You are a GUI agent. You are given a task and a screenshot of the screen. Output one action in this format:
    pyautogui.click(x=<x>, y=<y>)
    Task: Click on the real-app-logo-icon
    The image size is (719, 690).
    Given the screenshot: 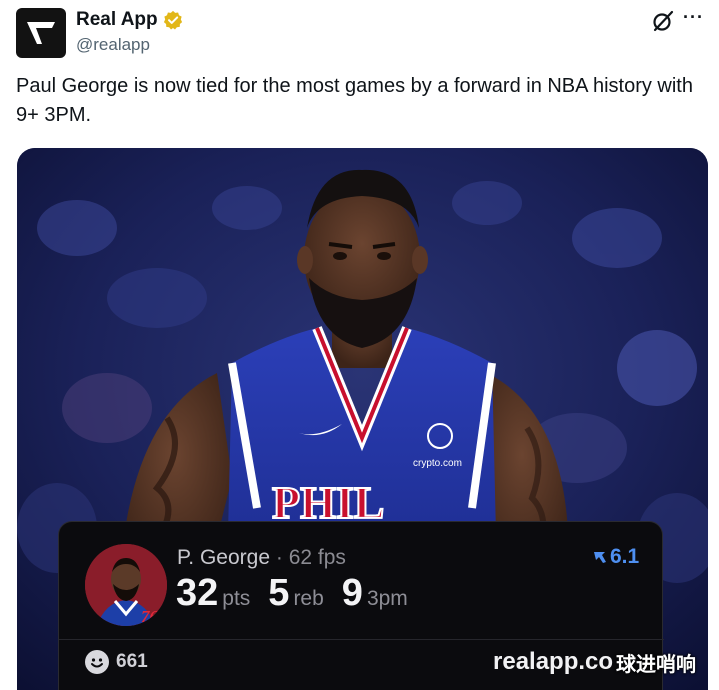 What is the action you would take?
    pyautogui.click(x=41, y=33)
    